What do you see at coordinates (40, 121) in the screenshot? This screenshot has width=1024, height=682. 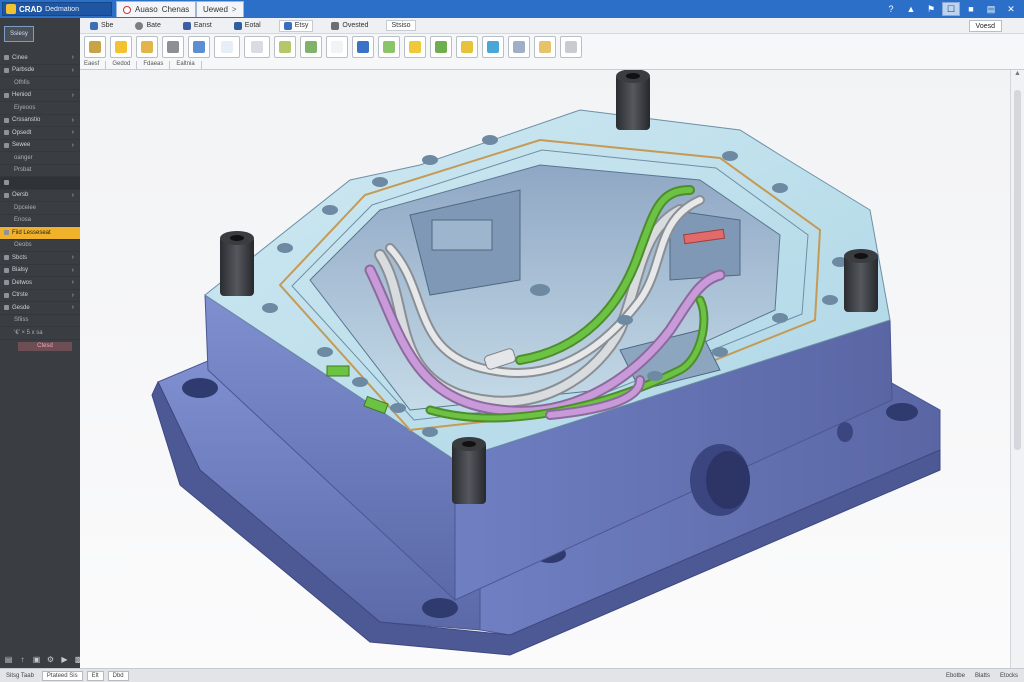 I see `sidebar-item: Crssanstio ›` at bounding box center [40, 121].